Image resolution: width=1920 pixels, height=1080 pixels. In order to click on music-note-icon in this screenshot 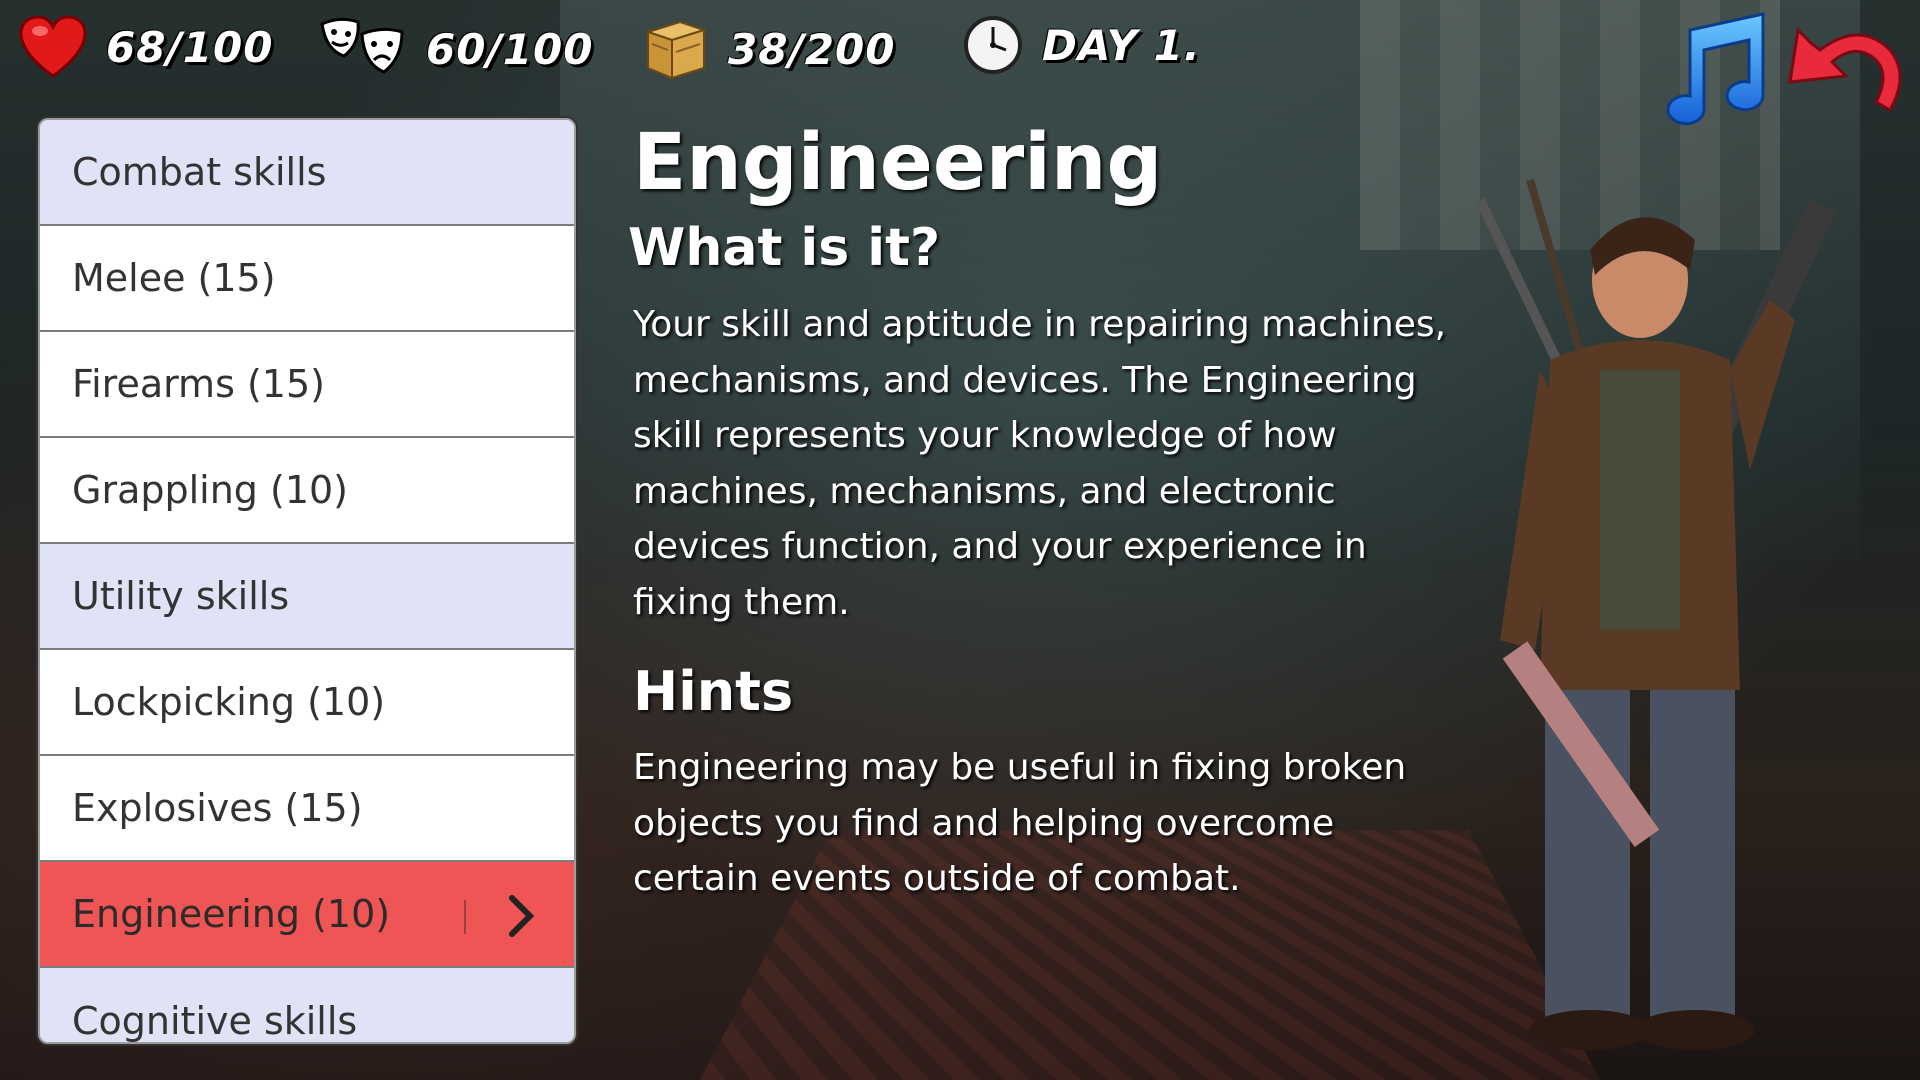, I will do `click(1710, 70)`.